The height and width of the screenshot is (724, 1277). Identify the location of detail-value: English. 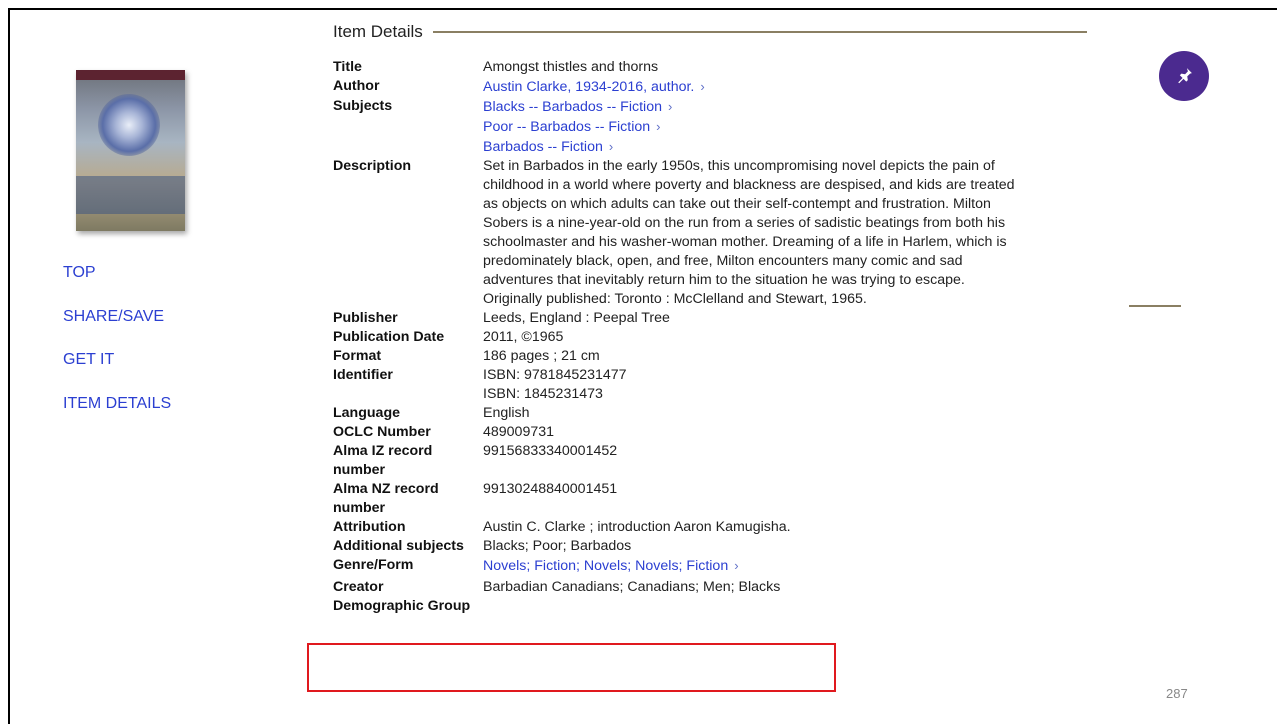
(506, 413).